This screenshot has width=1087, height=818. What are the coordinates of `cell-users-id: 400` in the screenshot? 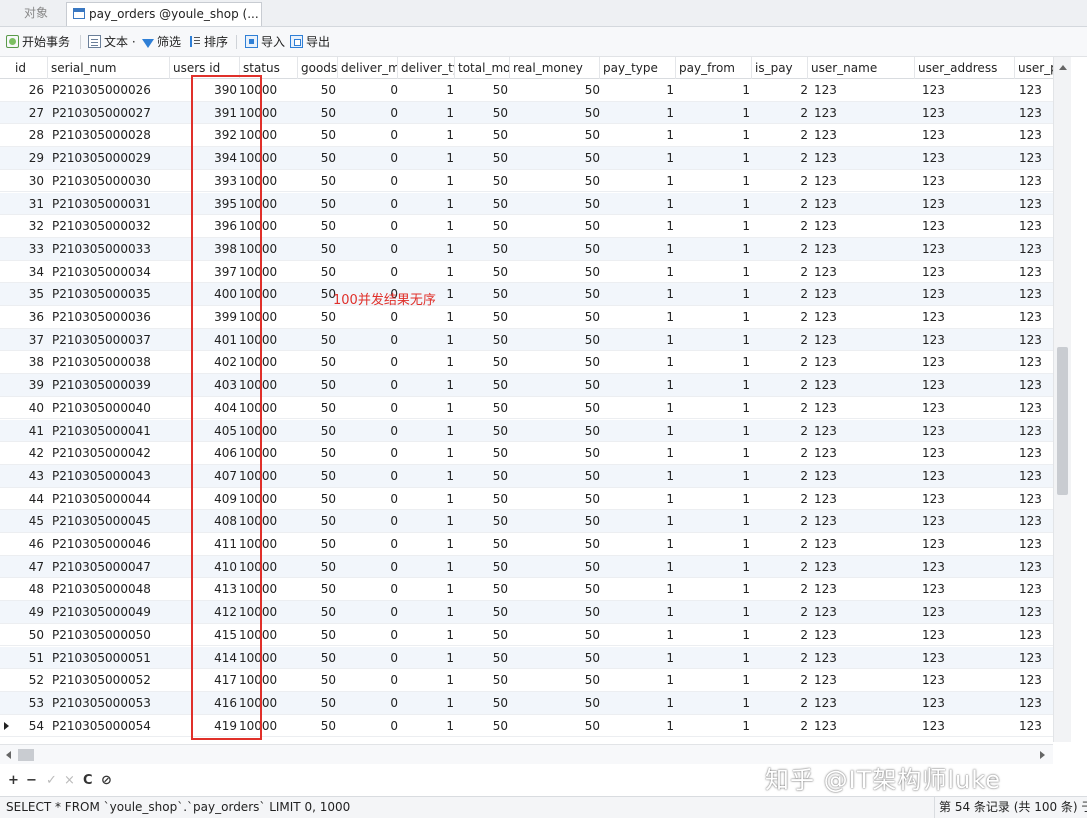 It's located at (203, 294).